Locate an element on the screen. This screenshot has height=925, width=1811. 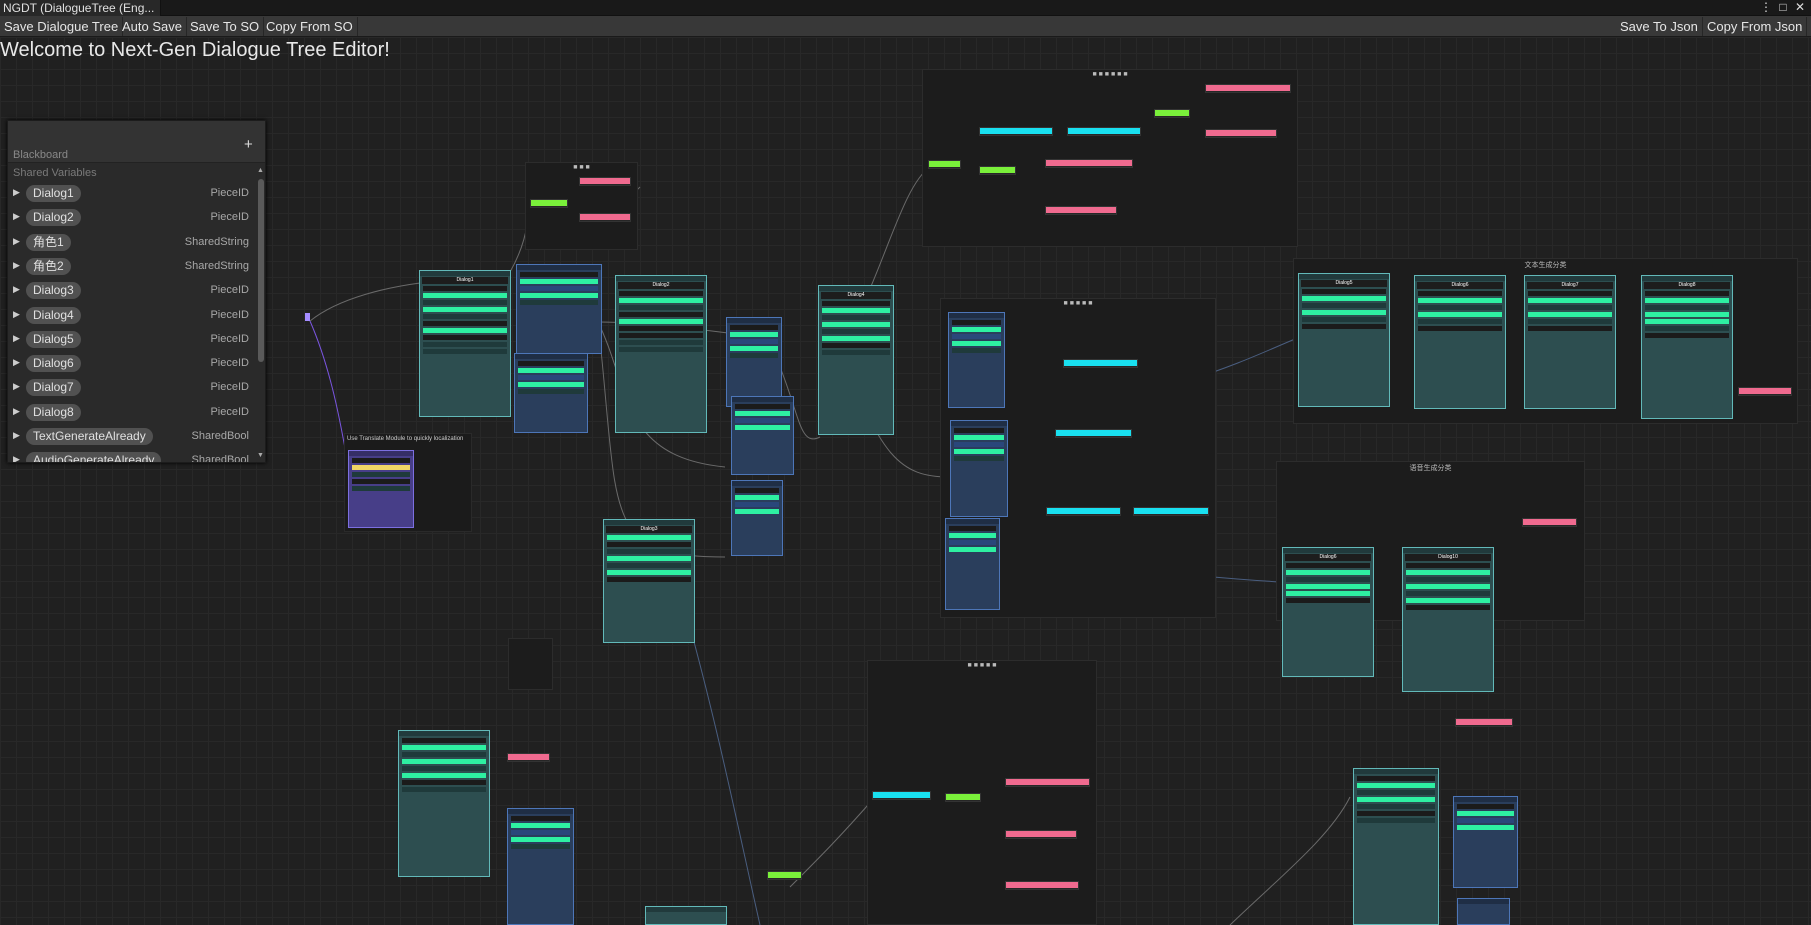
dialog-node: Dialog3 is located at coordinates (649, 581).